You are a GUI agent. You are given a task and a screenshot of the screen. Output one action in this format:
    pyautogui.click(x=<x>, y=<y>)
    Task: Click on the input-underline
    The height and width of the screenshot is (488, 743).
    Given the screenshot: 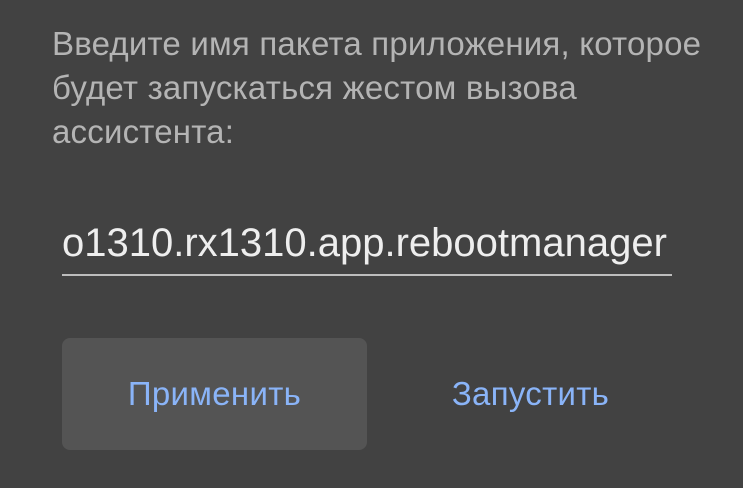 What is the action you would take?
    pyautogui.click(x=367, y=275)
    